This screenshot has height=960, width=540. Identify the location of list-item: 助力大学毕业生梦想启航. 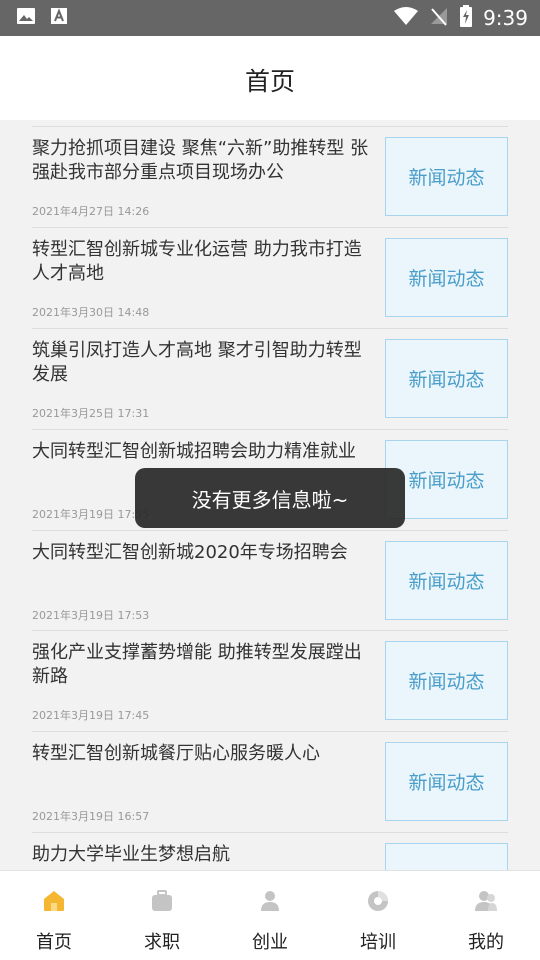
(270, 851).